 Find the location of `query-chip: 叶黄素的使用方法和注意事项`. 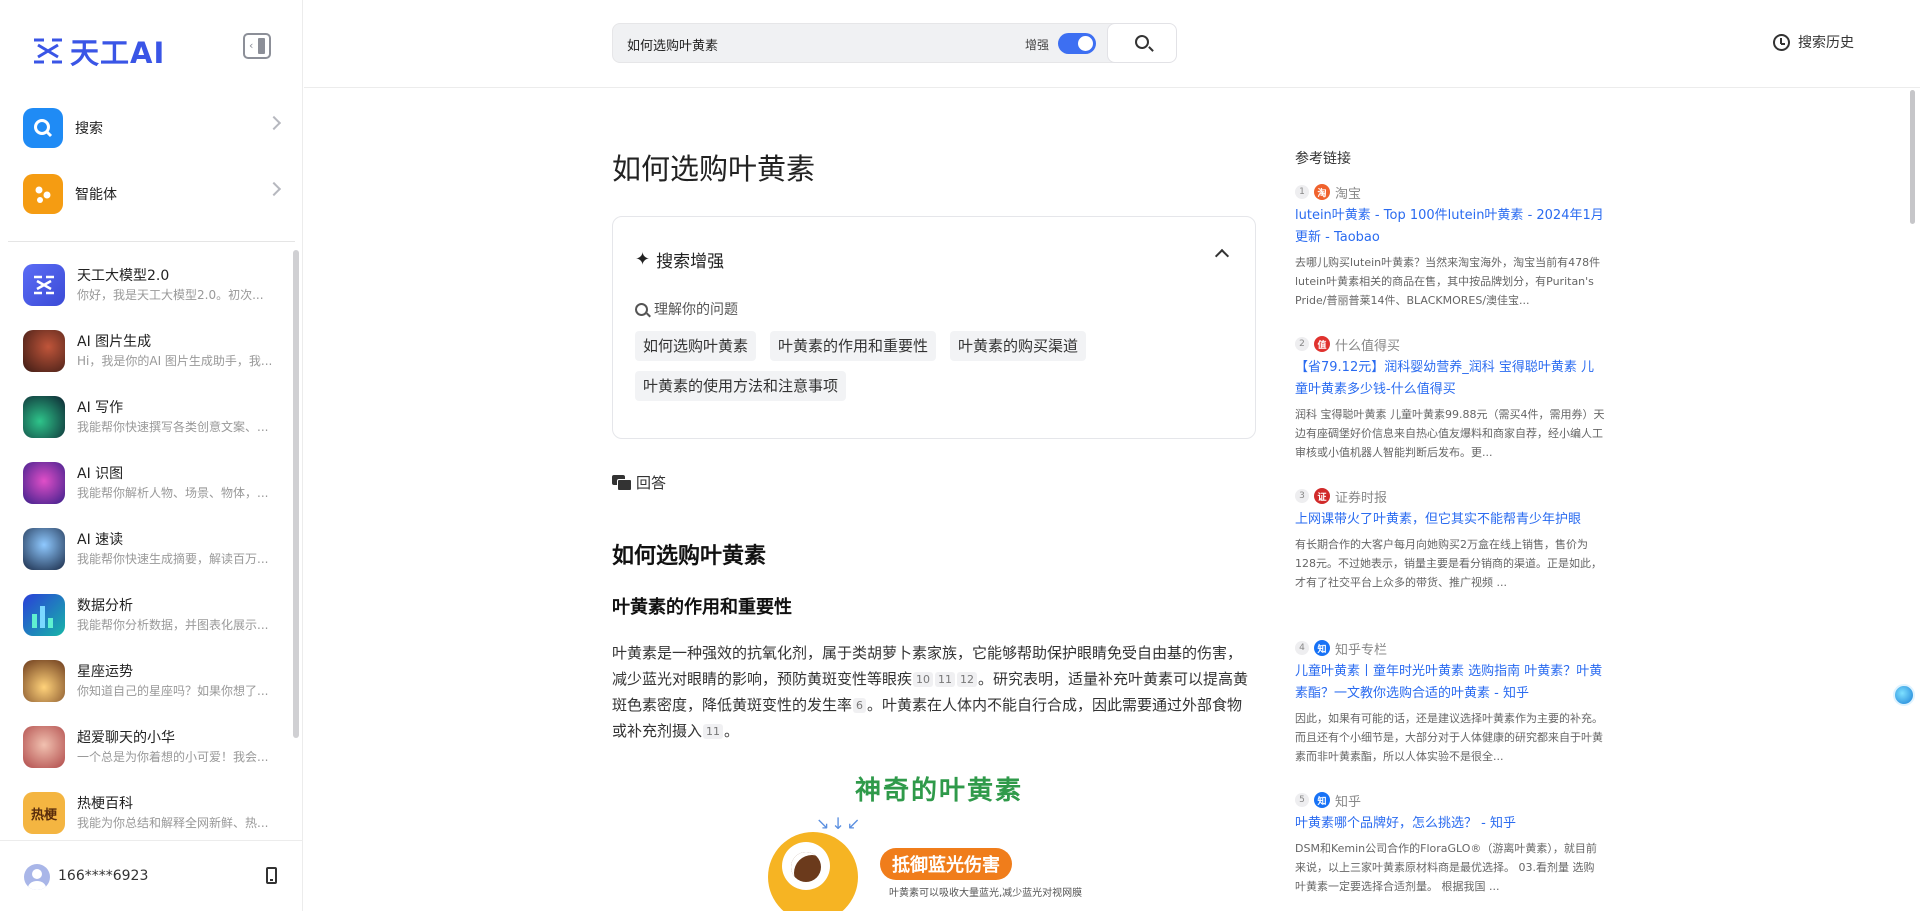

query-chip: 叶黄素的使用方法和注意事项 is located at coordinates (741, 386).